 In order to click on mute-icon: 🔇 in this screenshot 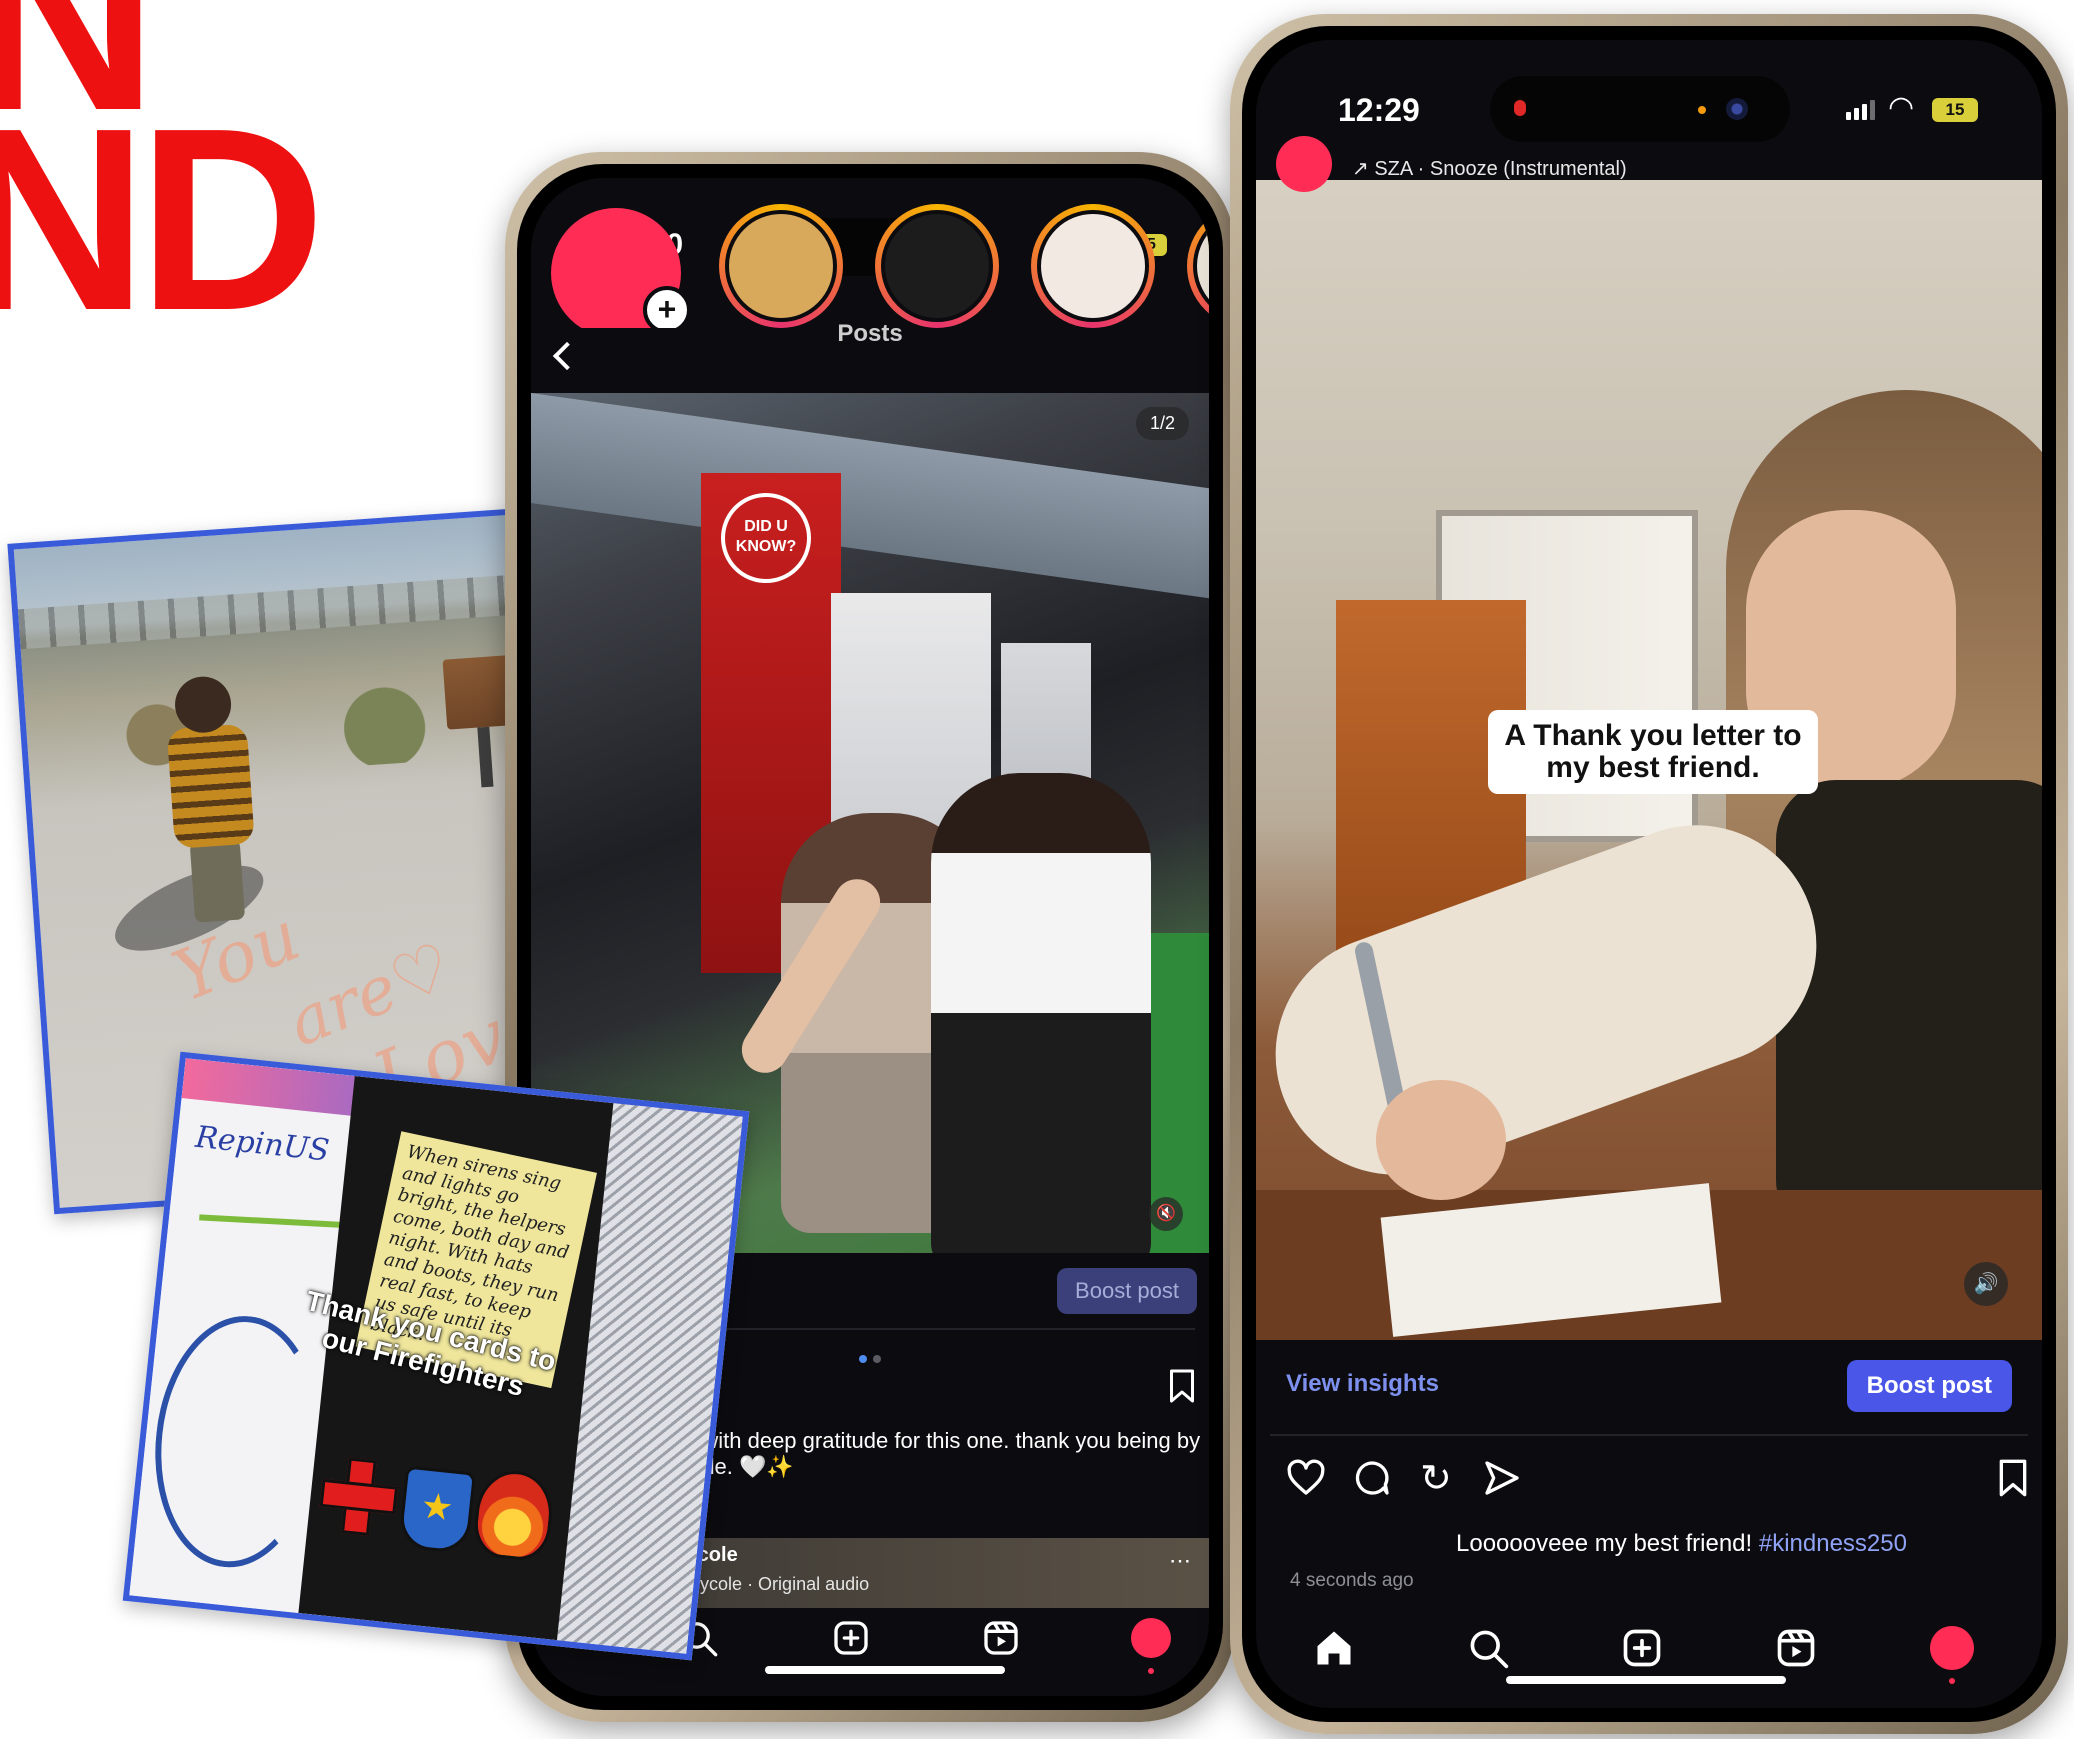, I will do `click(1166, 1214)`.